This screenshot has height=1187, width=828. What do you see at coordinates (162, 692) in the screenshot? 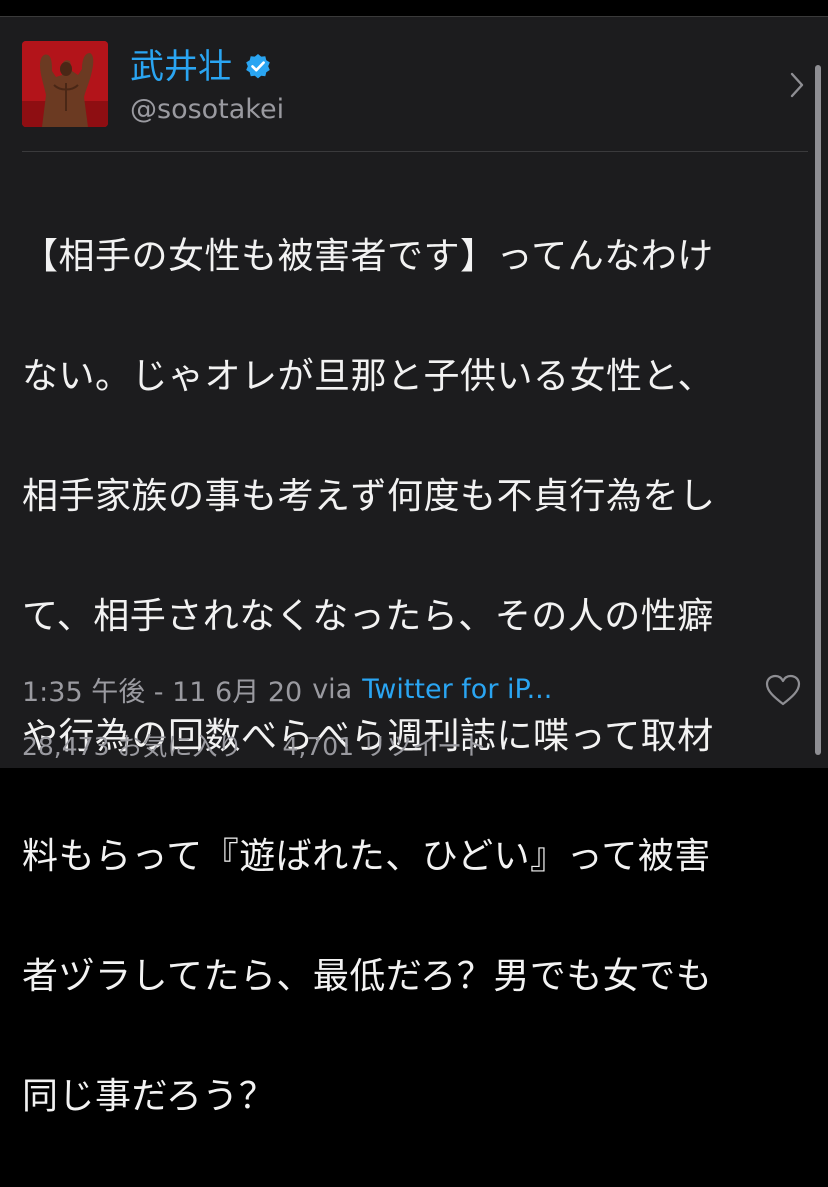
I see `tweet-timestamp: 1:35 午後 - 11 6月 20` at bounding box center [162, 692].